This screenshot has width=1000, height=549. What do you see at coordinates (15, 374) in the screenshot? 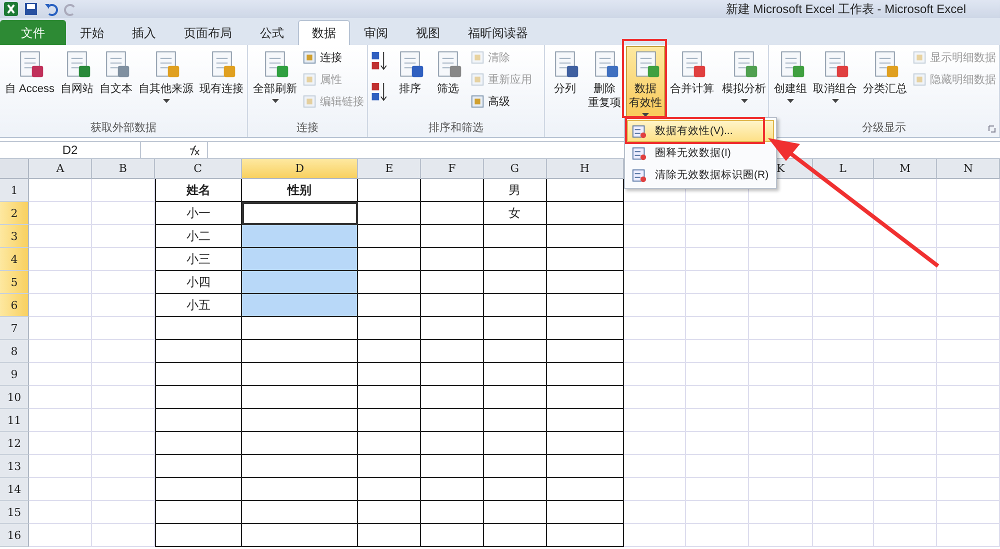
I see `row-header: 9` at bounding box center [15, 374].